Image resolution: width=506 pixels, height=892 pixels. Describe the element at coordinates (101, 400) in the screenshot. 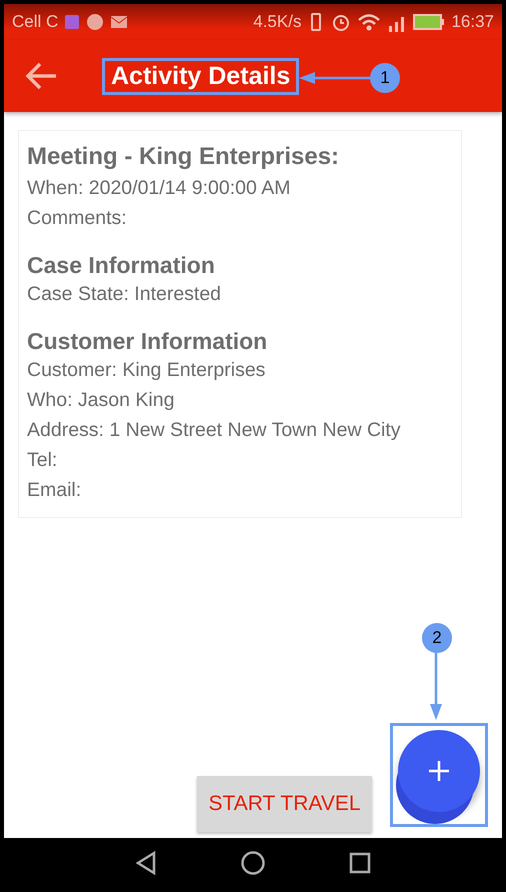

I see `detail-text: Who: Jason King` at that location.